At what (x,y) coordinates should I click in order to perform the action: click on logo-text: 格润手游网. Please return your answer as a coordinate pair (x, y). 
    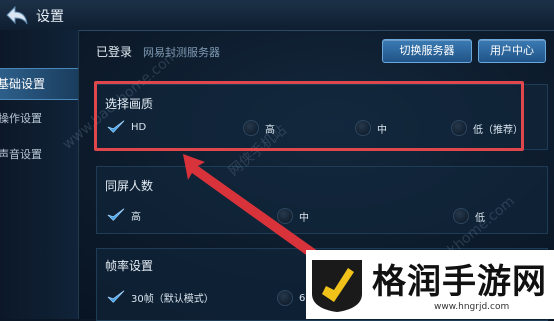
    Looking at the image, I should click on (459, 282).